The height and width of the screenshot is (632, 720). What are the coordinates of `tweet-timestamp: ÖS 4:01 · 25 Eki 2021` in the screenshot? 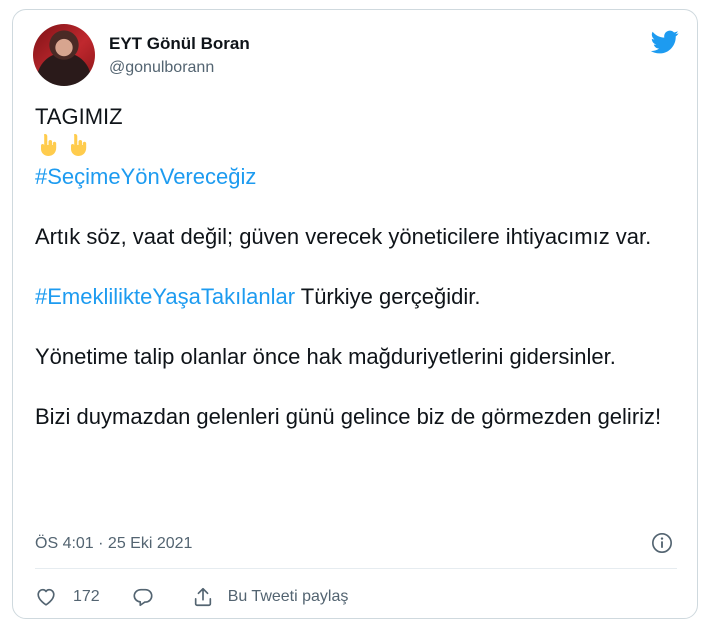 It's located at (113, 544).